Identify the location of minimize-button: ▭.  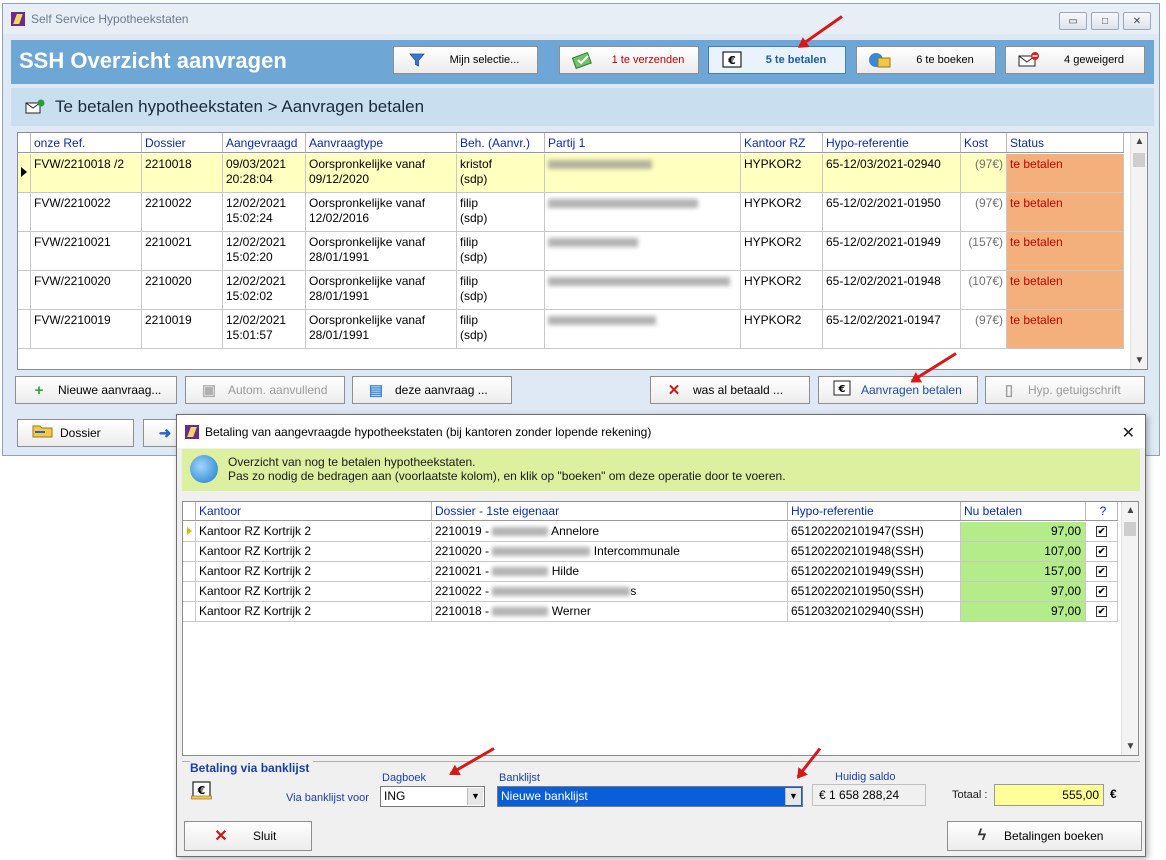
(1073, 21).